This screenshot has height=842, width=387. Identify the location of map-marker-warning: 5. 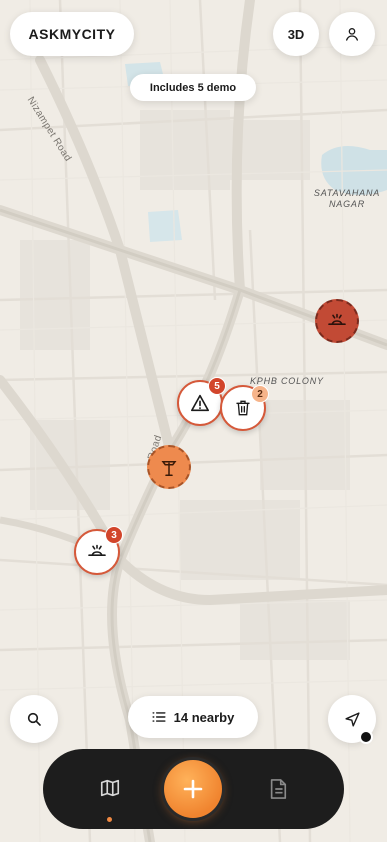
(201, 401).